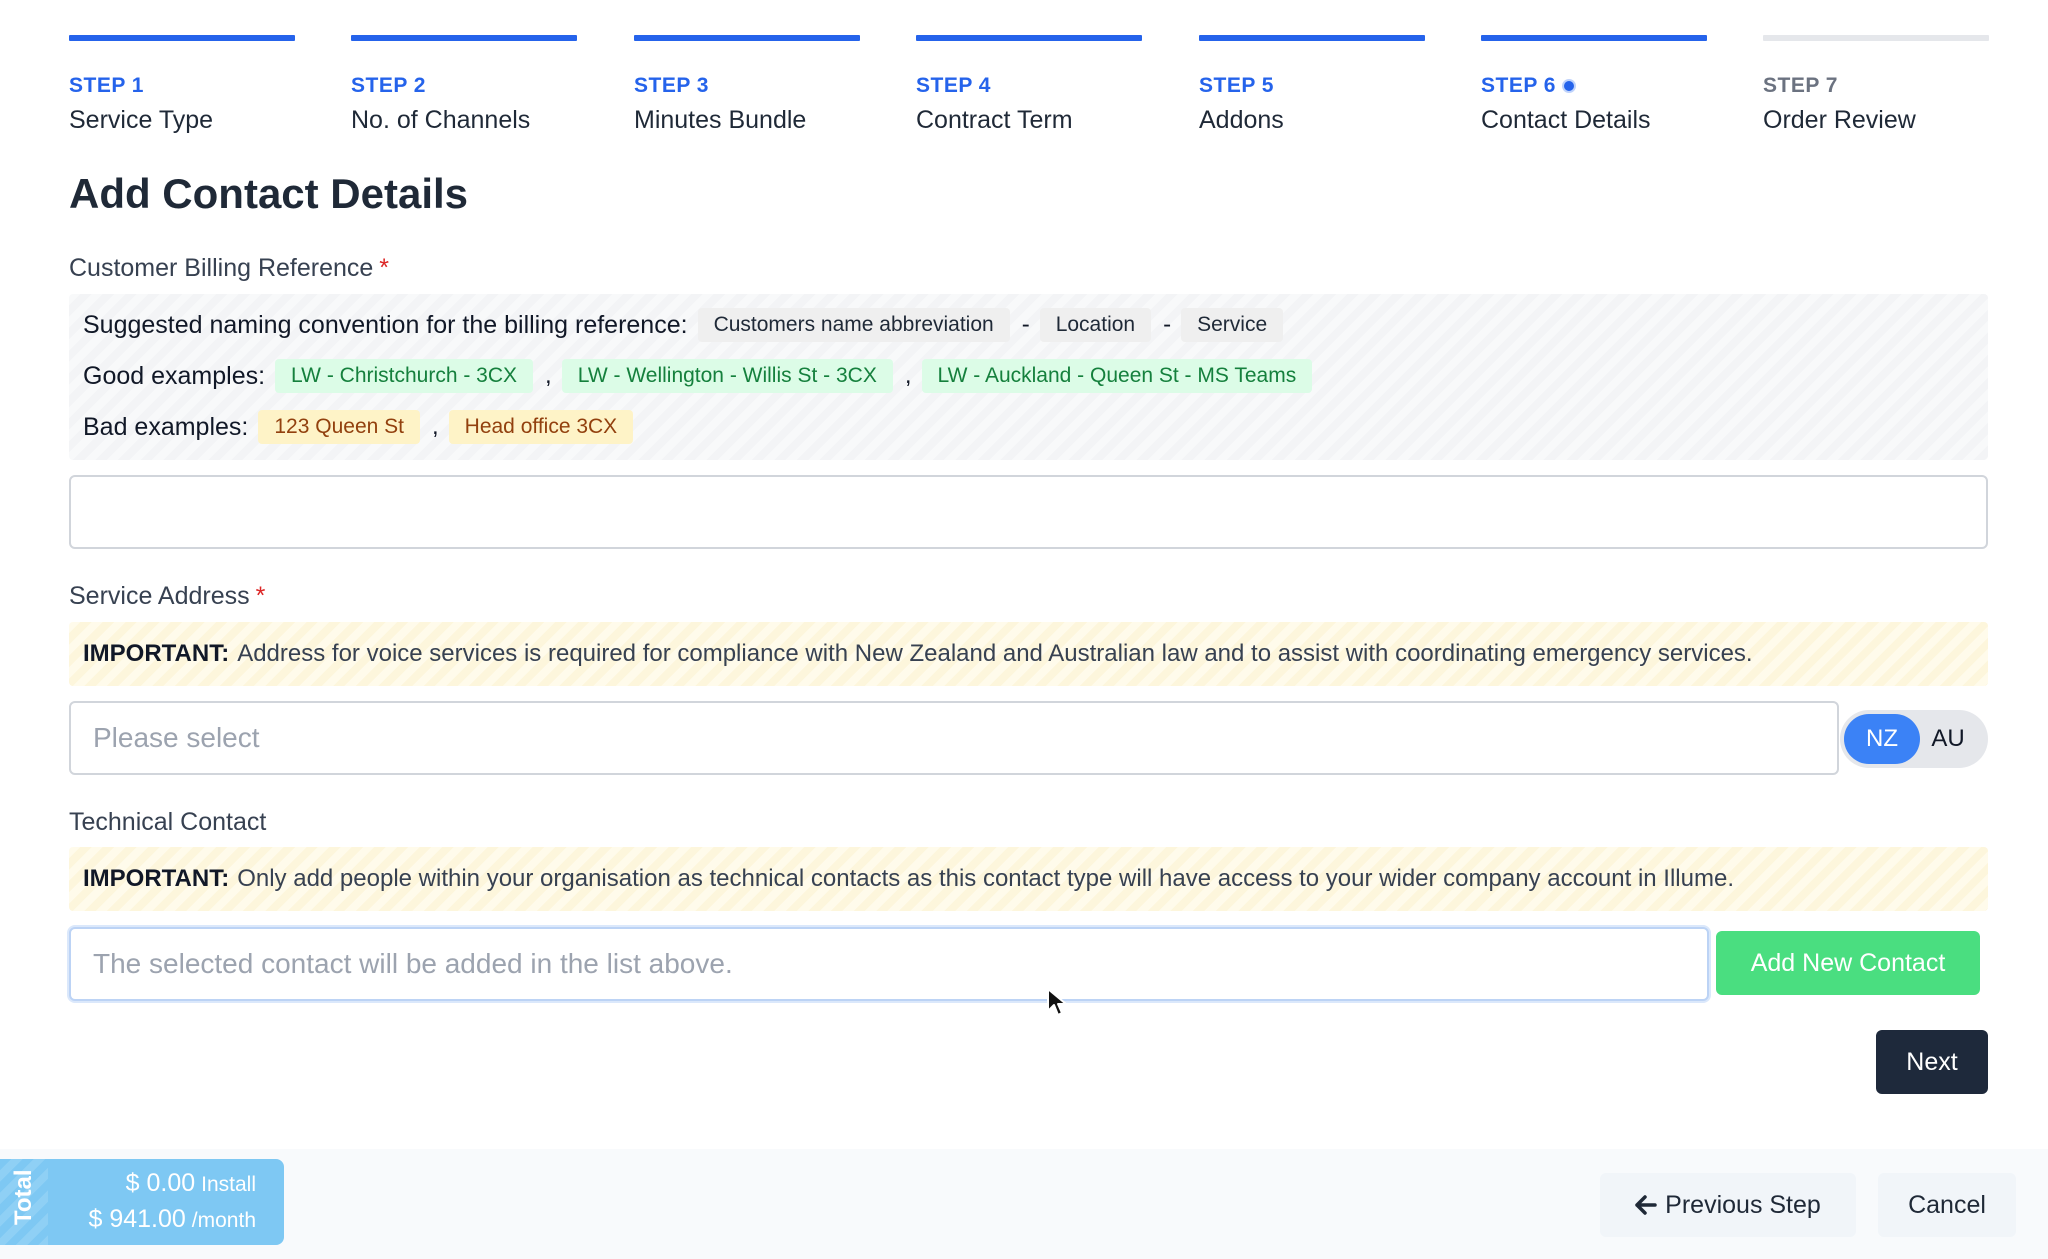  Describe the element at coordinates (1518, 85) in the screenshot. I see `step-number-text: STEP 6` at that location.